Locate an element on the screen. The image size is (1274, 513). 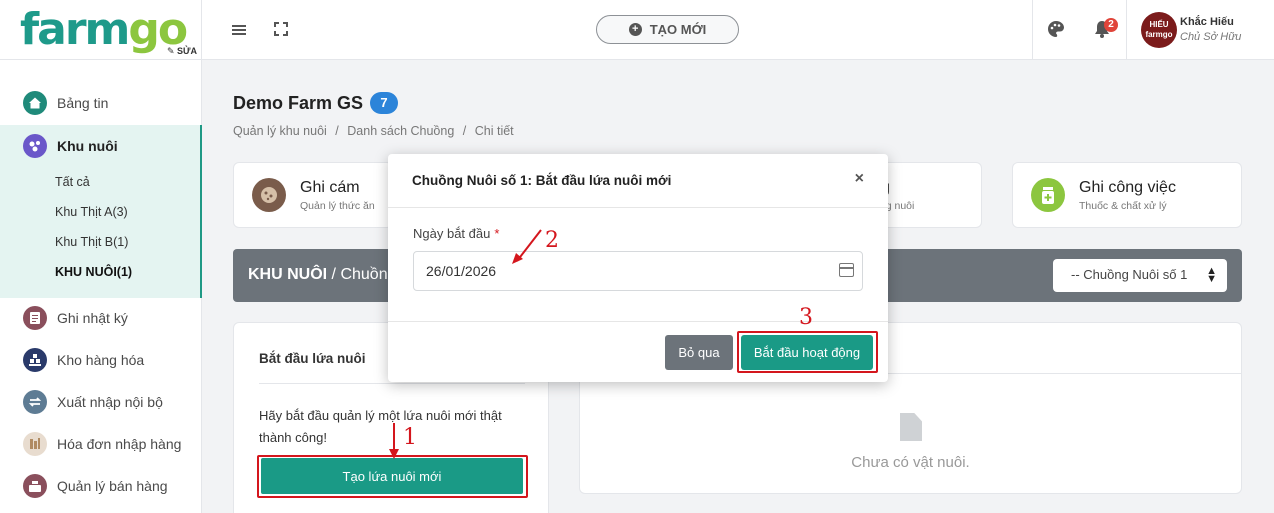
annotation-number-2: 2 is located at coordinates (552, 240).